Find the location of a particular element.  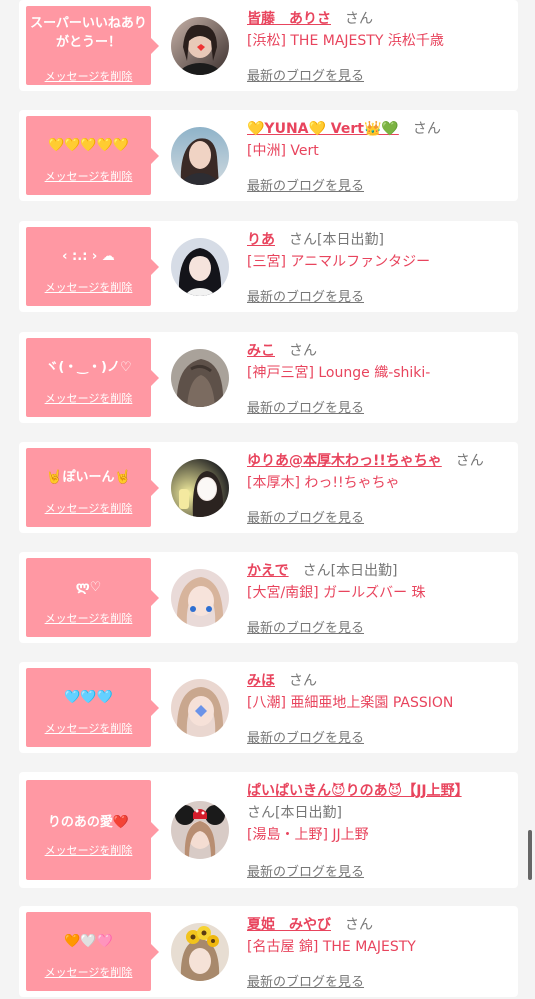

shop-label: [湯島・上野] JJ上野 is located at coordinates (308, 835).